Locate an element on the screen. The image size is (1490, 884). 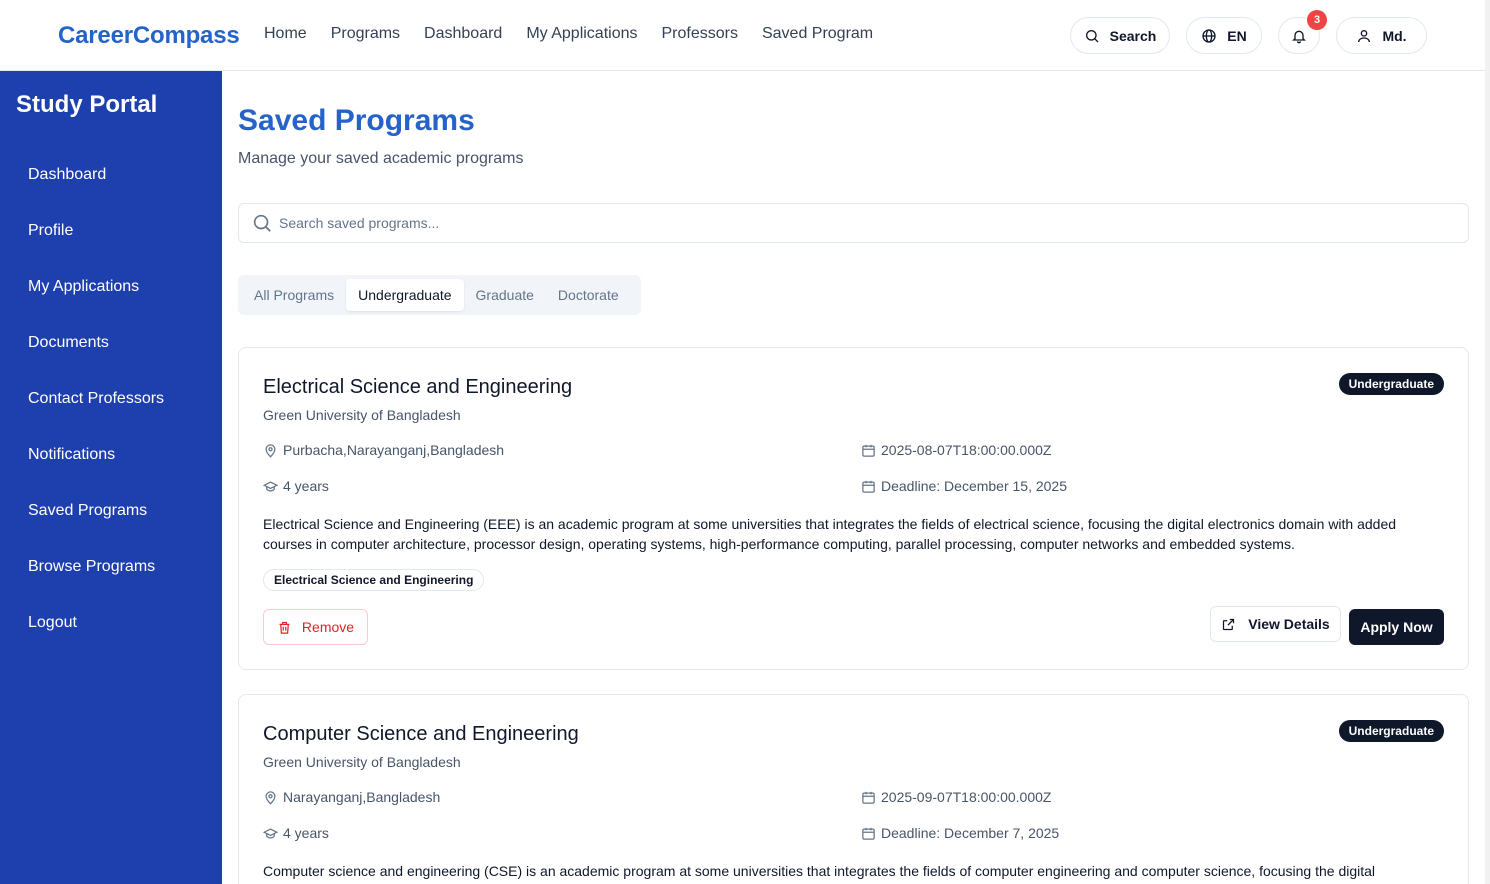
tab-graduate: Graduate is located at coordinates (505, 295).